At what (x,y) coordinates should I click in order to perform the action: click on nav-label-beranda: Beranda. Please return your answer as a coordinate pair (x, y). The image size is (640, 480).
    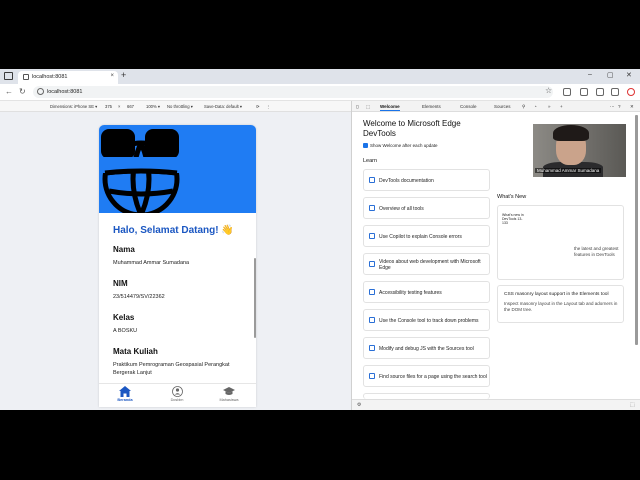
    Looking at the image, I should click on (125, 400).